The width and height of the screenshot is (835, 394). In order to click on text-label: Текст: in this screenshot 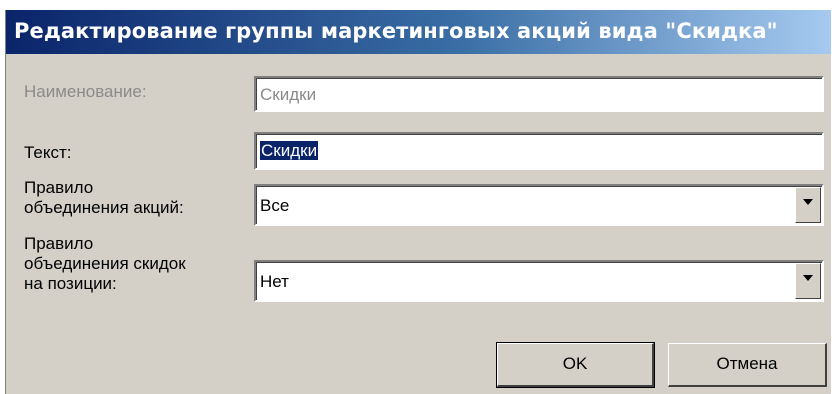, I will do `click(48, 152)`.